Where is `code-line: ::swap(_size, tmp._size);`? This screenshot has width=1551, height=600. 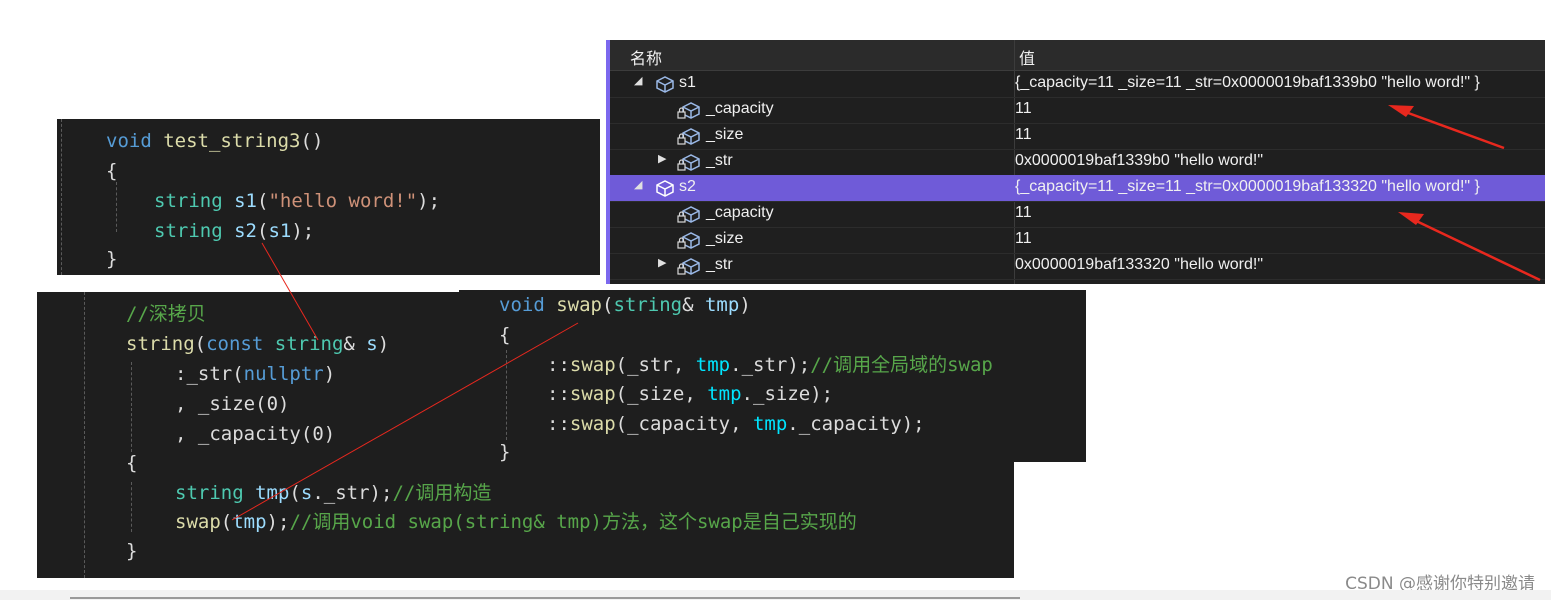
code-line: ::swap(_size, tmp._size); is located at coordinates (690, 394).